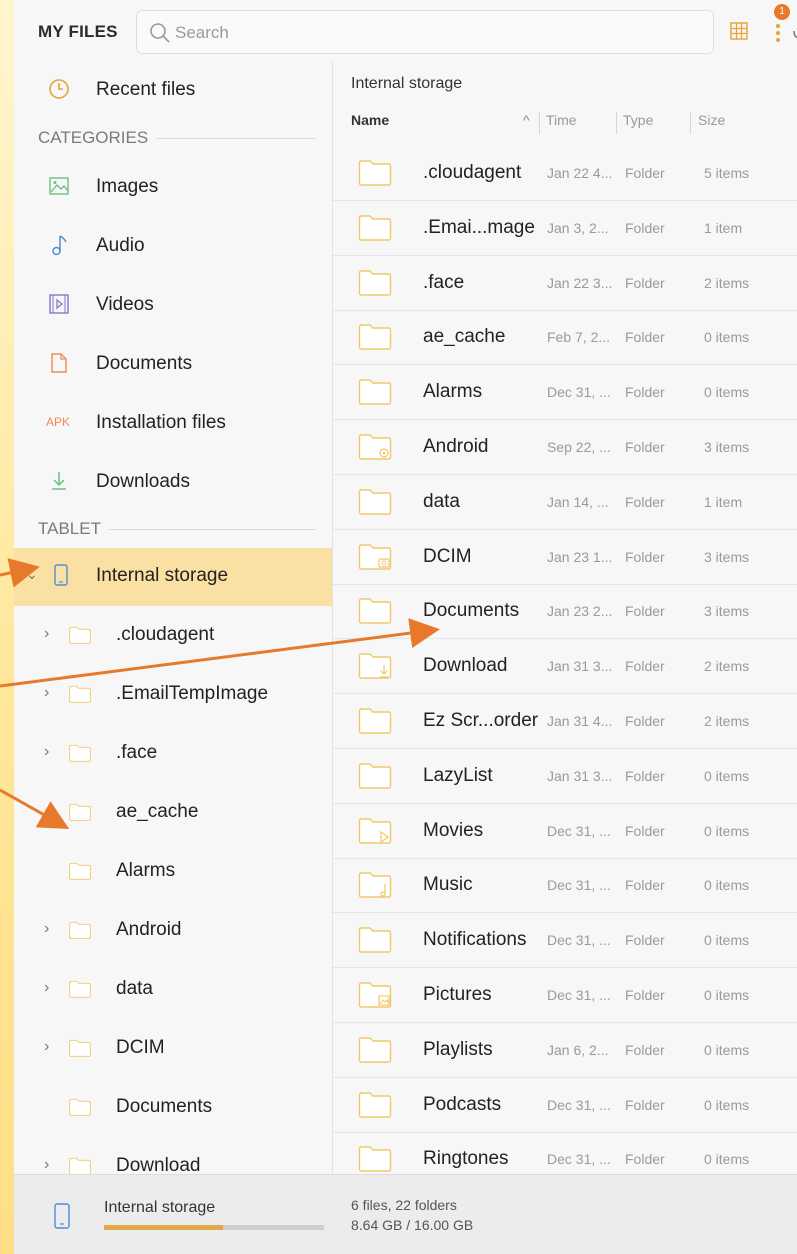 The width and height of the screenshot is (797, 1254). What do you see at coordinates (565, 941) in the screenshot?
I see `file-row: Notifications Dec 31, ... Folder 0 items` at bounding box center [565, 941].